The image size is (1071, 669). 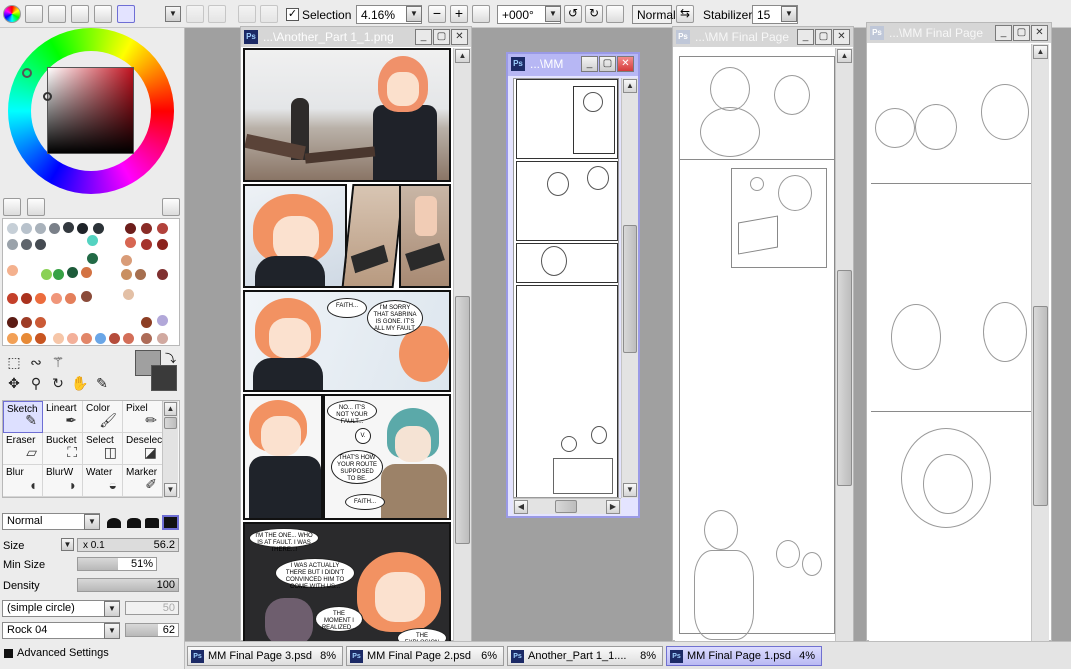 What do you see at coordinates (63, 481) in the screenshot?
I see `brush-tool-blurw: BlurW ◗` at bounding box center [63, 481].